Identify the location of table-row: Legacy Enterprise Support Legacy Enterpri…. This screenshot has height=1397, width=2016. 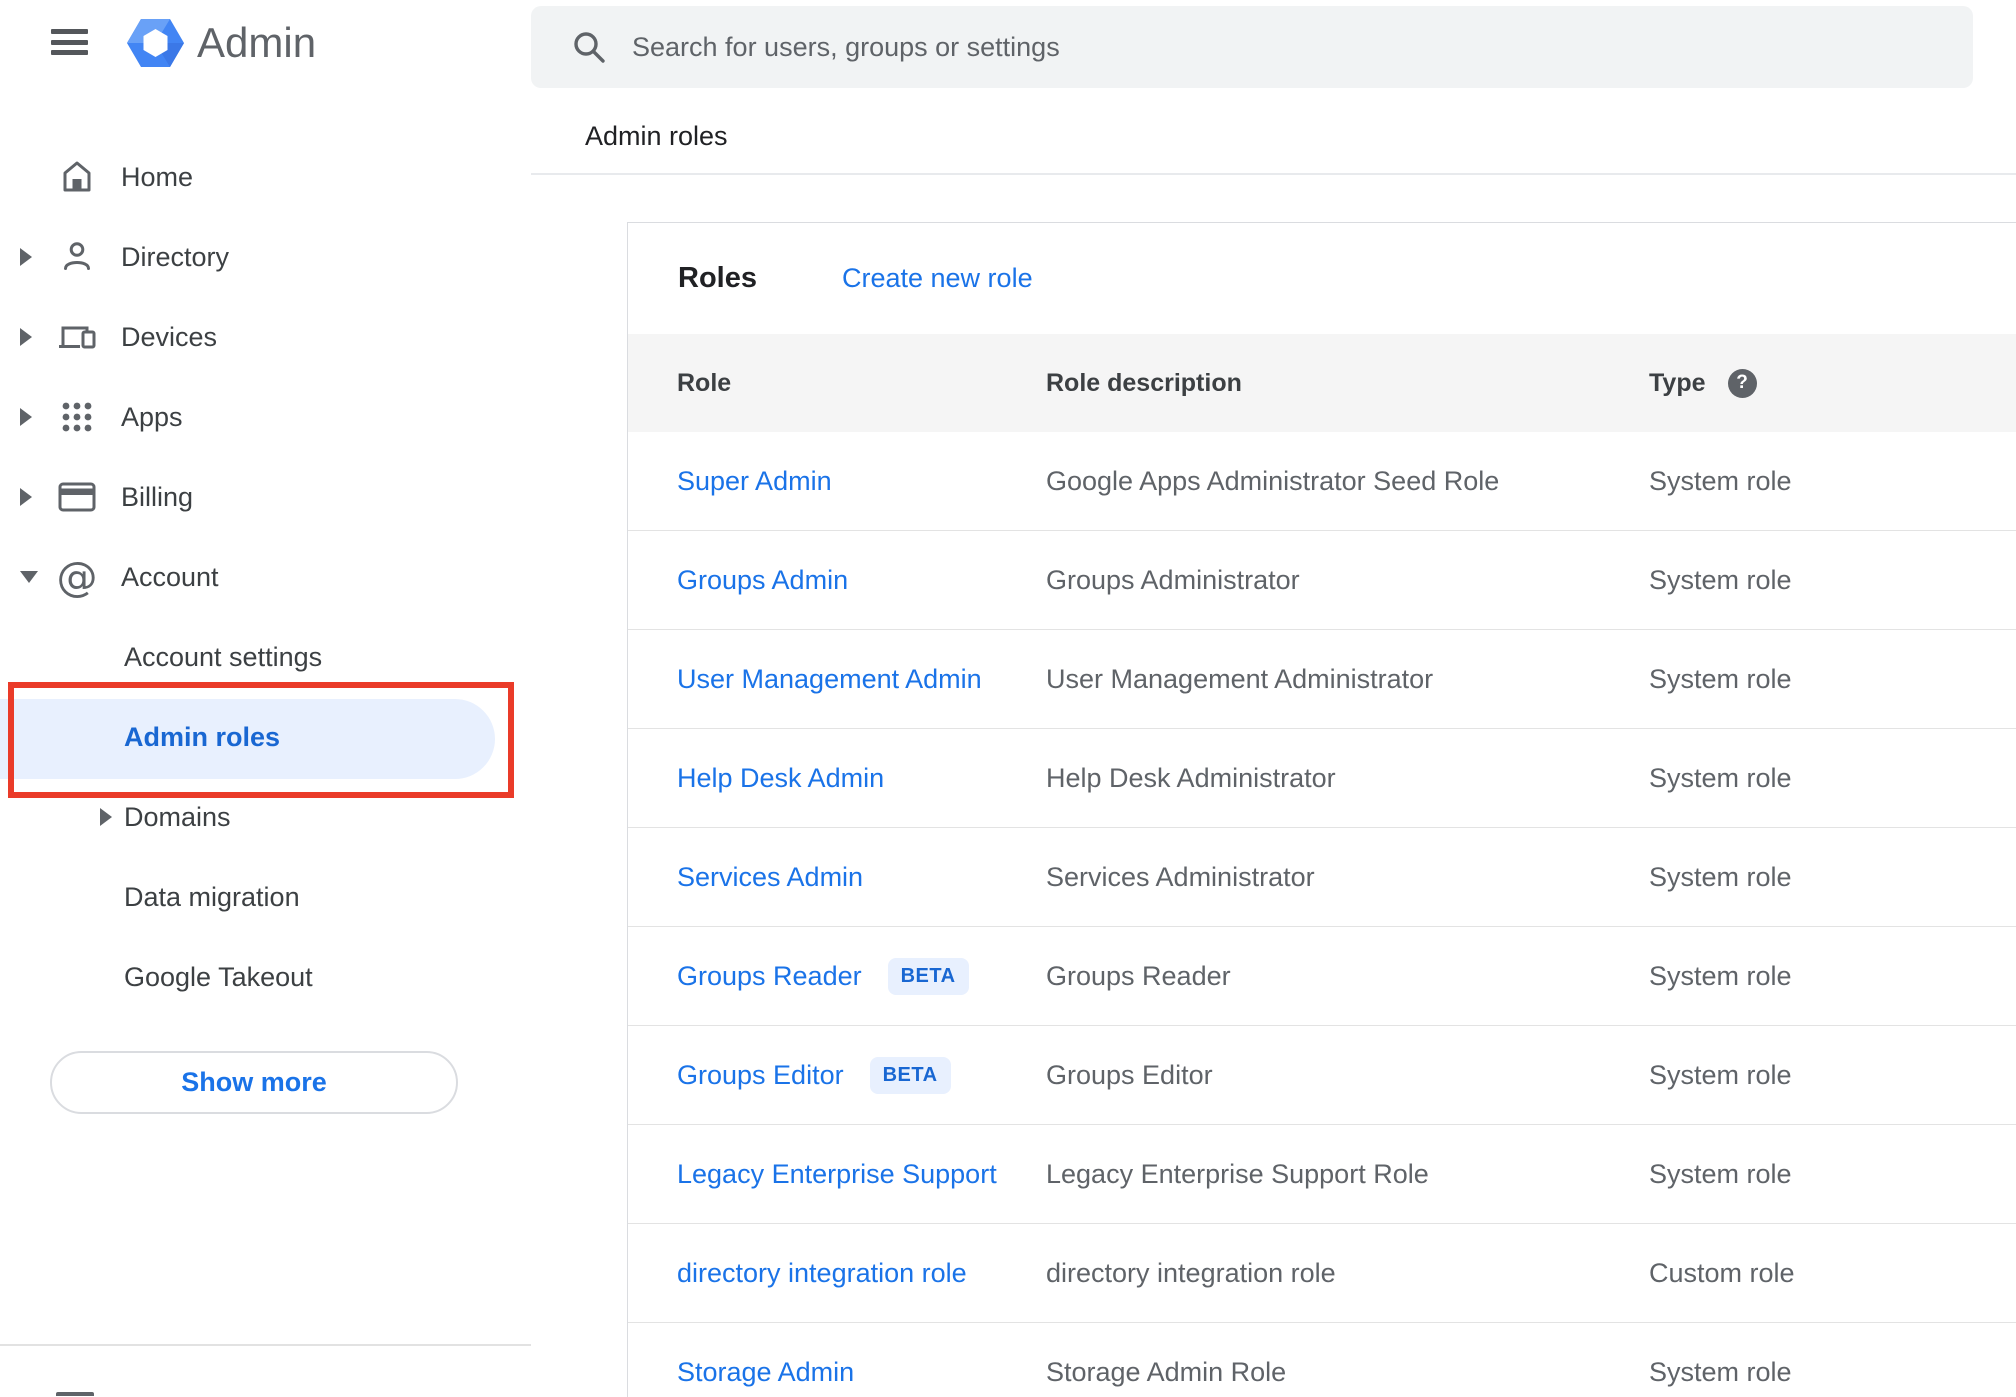
(1322, 1174).